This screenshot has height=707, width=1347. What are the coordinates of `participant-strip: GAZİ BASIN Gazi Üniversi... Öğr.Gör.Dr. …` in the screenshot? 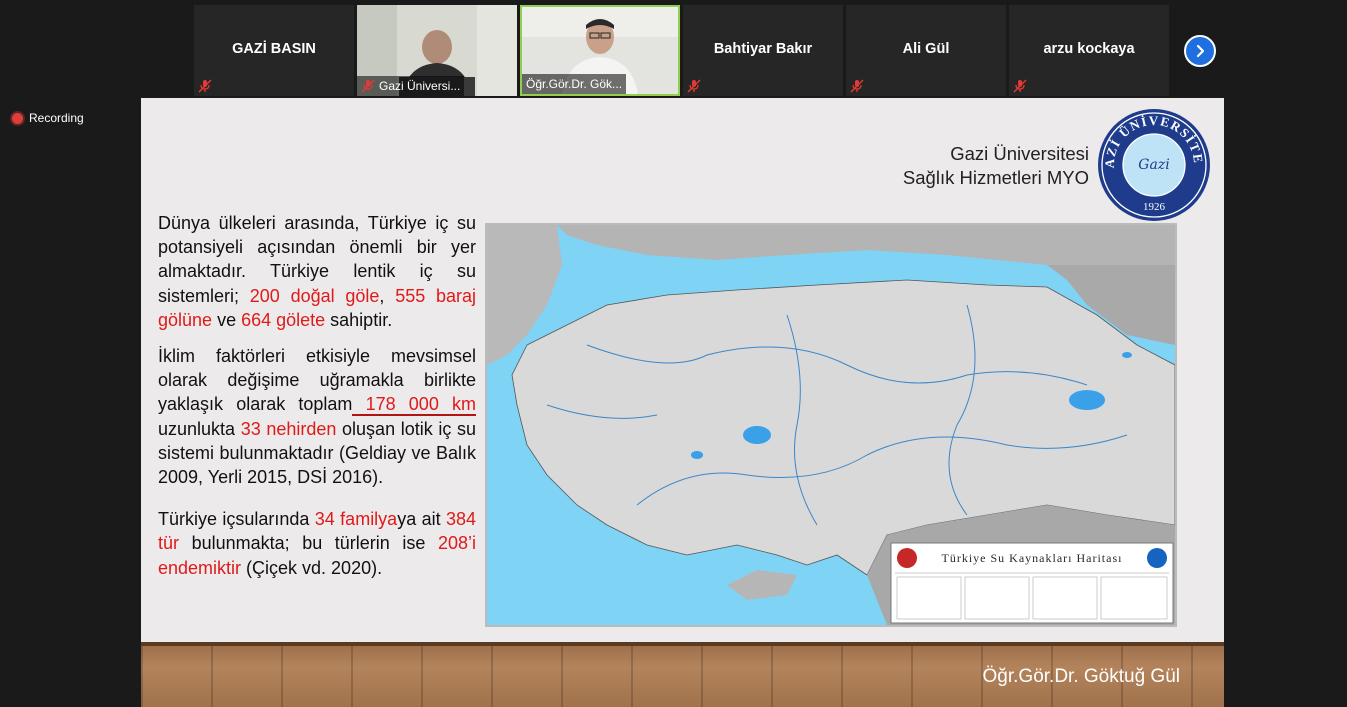 It's located at (673, 49).